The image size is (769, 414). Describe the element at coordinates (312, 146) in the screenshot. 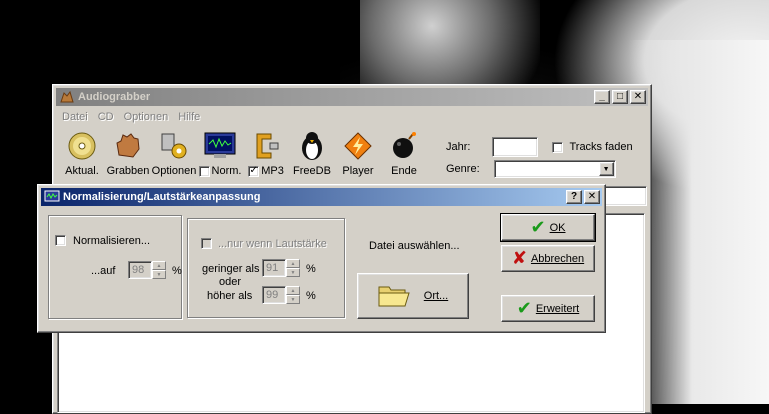

I see `penguin-icon` at that location.